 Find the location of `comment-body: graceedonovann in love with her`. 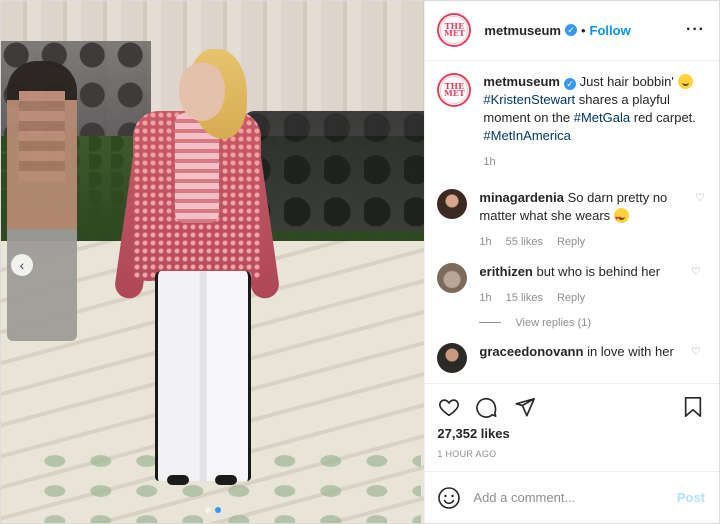

comment-body: graceedonovann in love with her is located at coordinates (582, 352).